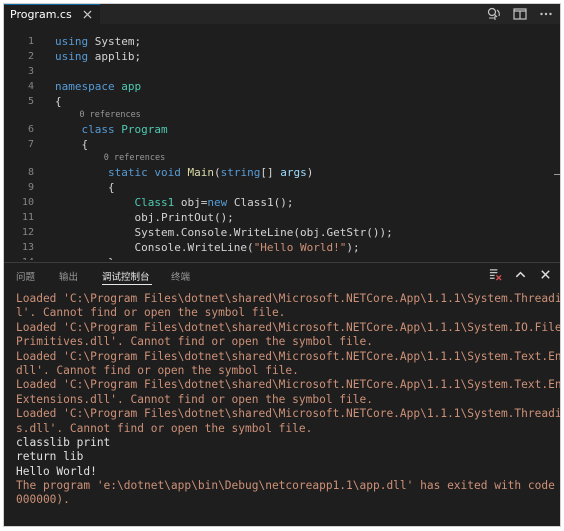  Describe the element at coordinates (171, 172) in the screenshot. I see `code-token: void` at that location.